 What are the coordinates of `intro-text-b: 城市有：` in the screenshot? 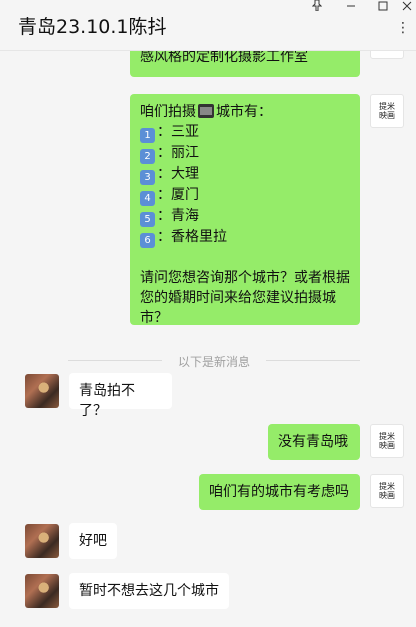 It's located at (244, 112).